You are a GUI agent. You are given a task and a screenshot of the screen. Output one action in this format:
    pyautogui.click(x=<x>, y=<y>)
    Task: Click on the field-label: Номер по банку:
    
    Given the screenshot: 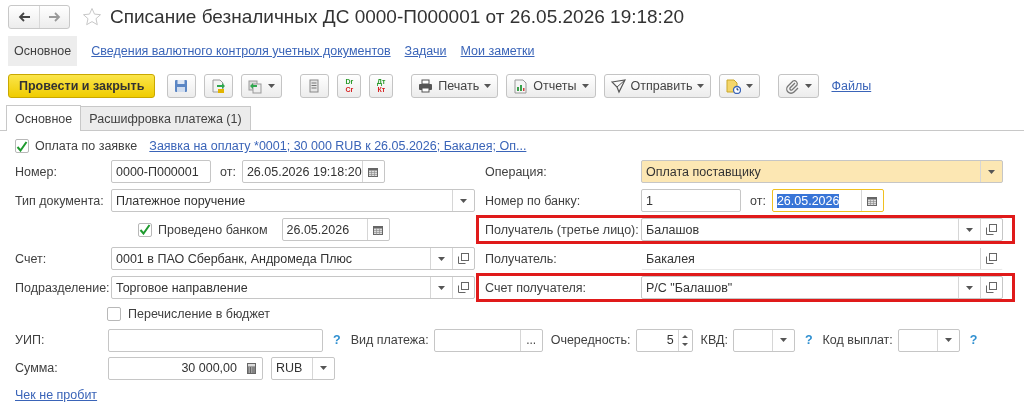 What is the action you would take?
    pyautogui.click(x=533, y=200)
    